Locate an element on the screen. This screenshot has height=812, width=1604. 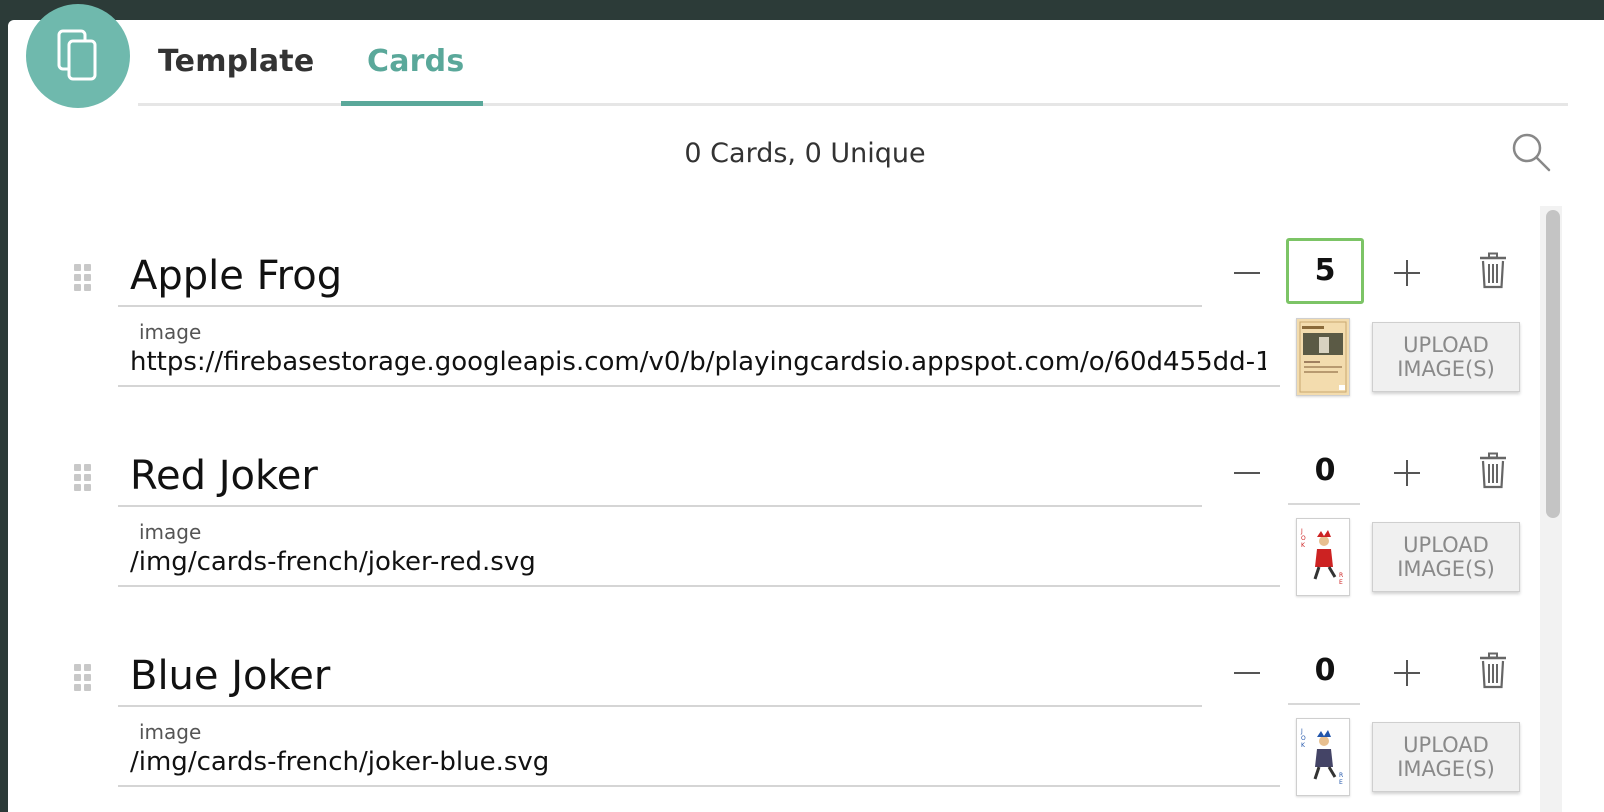
count-field-focused is located at coordinates (1325, 271).